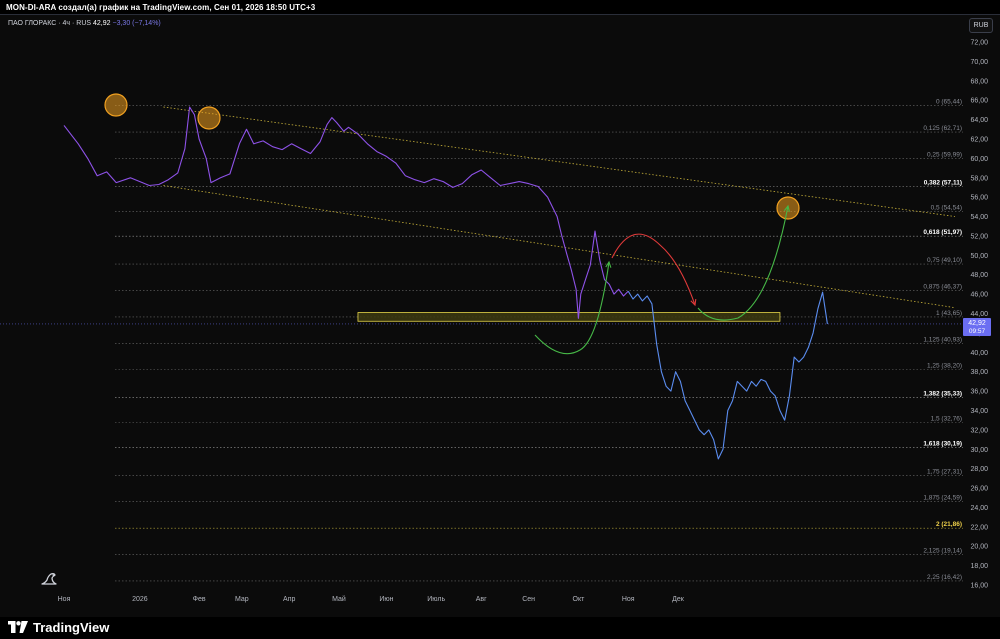 The image size is (1000, 639). I want to click on fib-level-label: 0,5 (54,54), so click(946, 207).